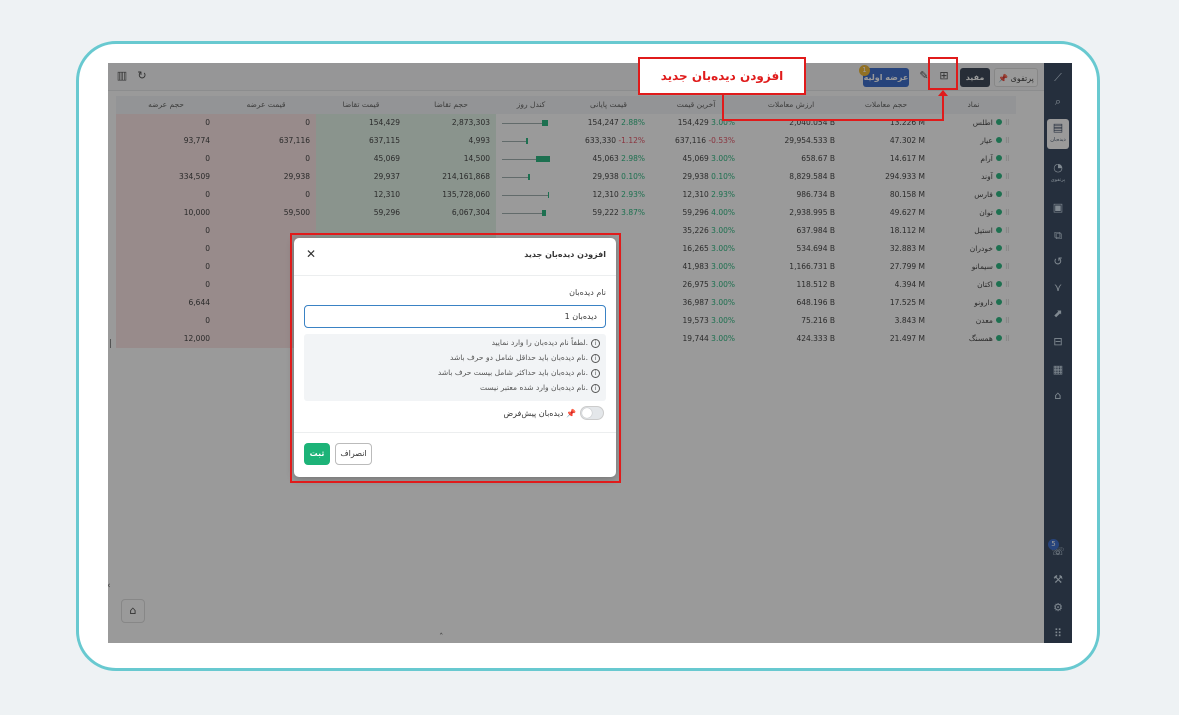 The width and height of the screenshot is (1179, 715). I want to click on add-button-highlight-box, so click(943, 73).